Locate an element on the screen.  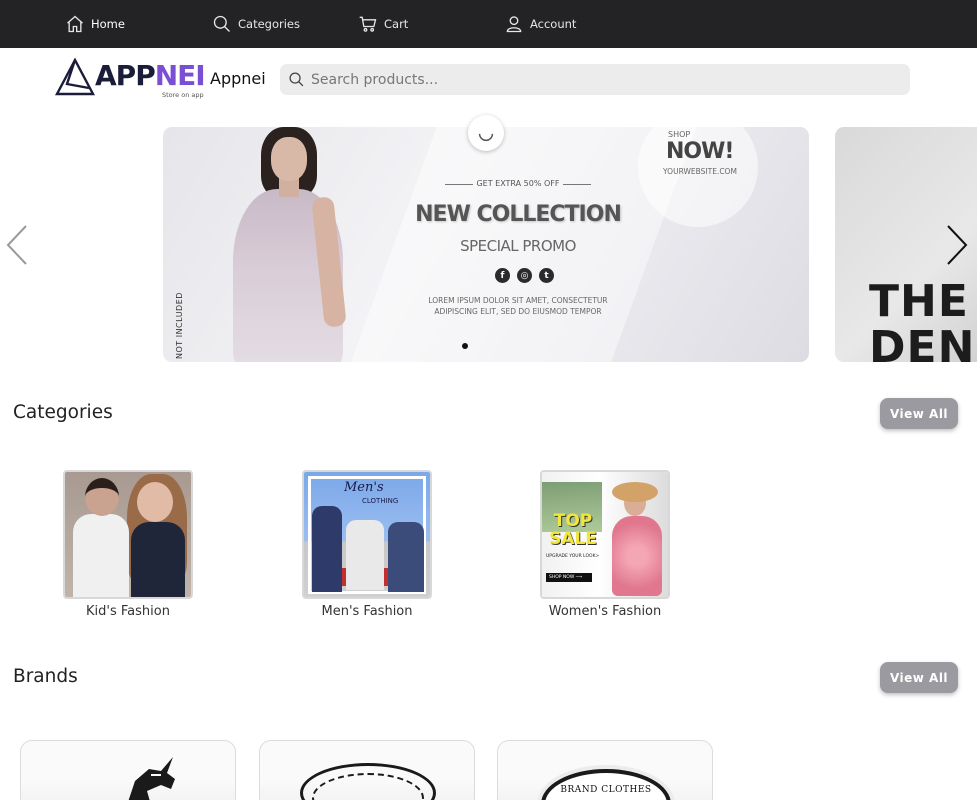
facebook-icon: f is located at coordinates (502, 275).